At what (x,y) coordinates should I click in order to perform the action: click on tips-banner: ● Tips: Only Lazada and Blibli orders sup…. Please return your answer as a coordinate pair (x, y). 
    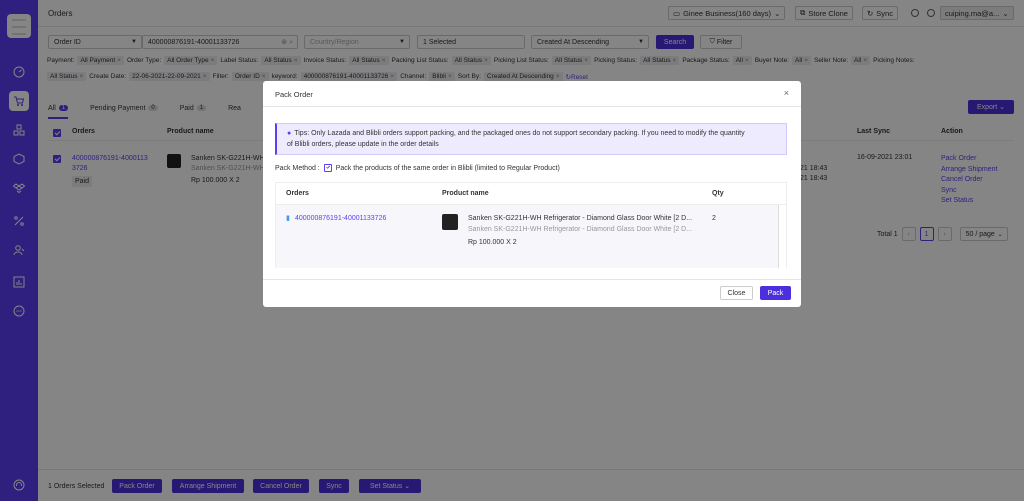
    Looking at the image, I should click on (531, 139).